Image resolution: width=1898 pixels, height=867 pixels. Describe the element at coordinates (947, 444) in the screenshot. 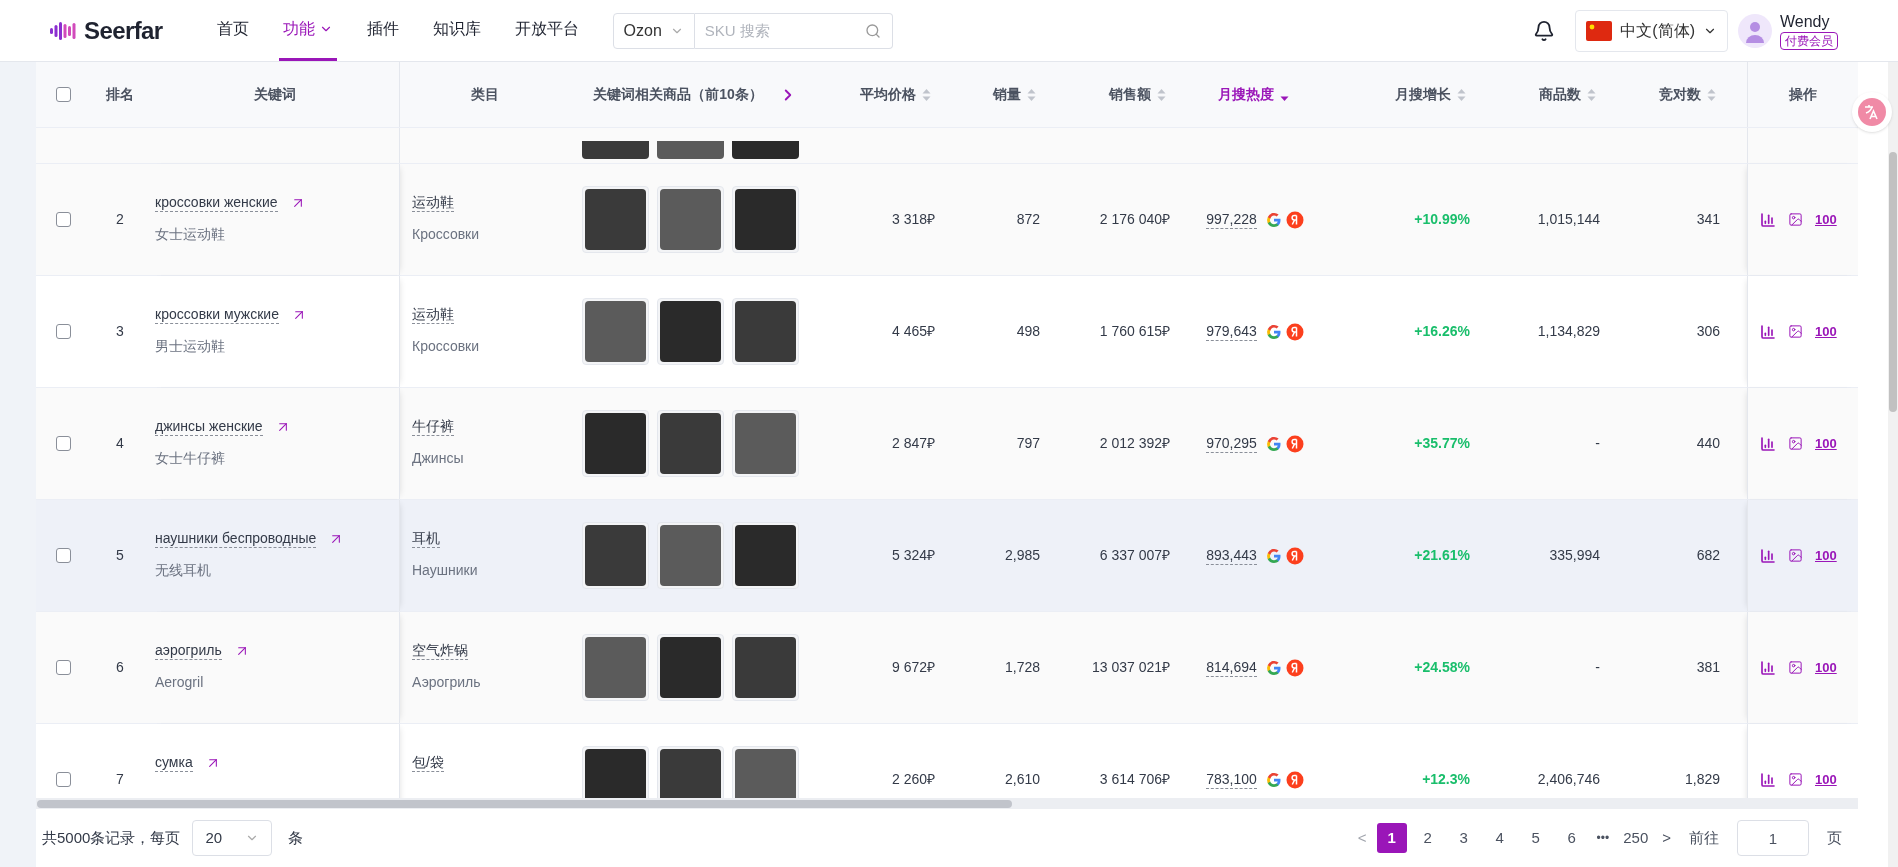

I see `table-row: 4 джинсы женские 女士牛仔裤 牛仔裤 Джинсы 2 847₽ 797 2 012 392₽ 970,295 +35.77% - 440 100` at that location.